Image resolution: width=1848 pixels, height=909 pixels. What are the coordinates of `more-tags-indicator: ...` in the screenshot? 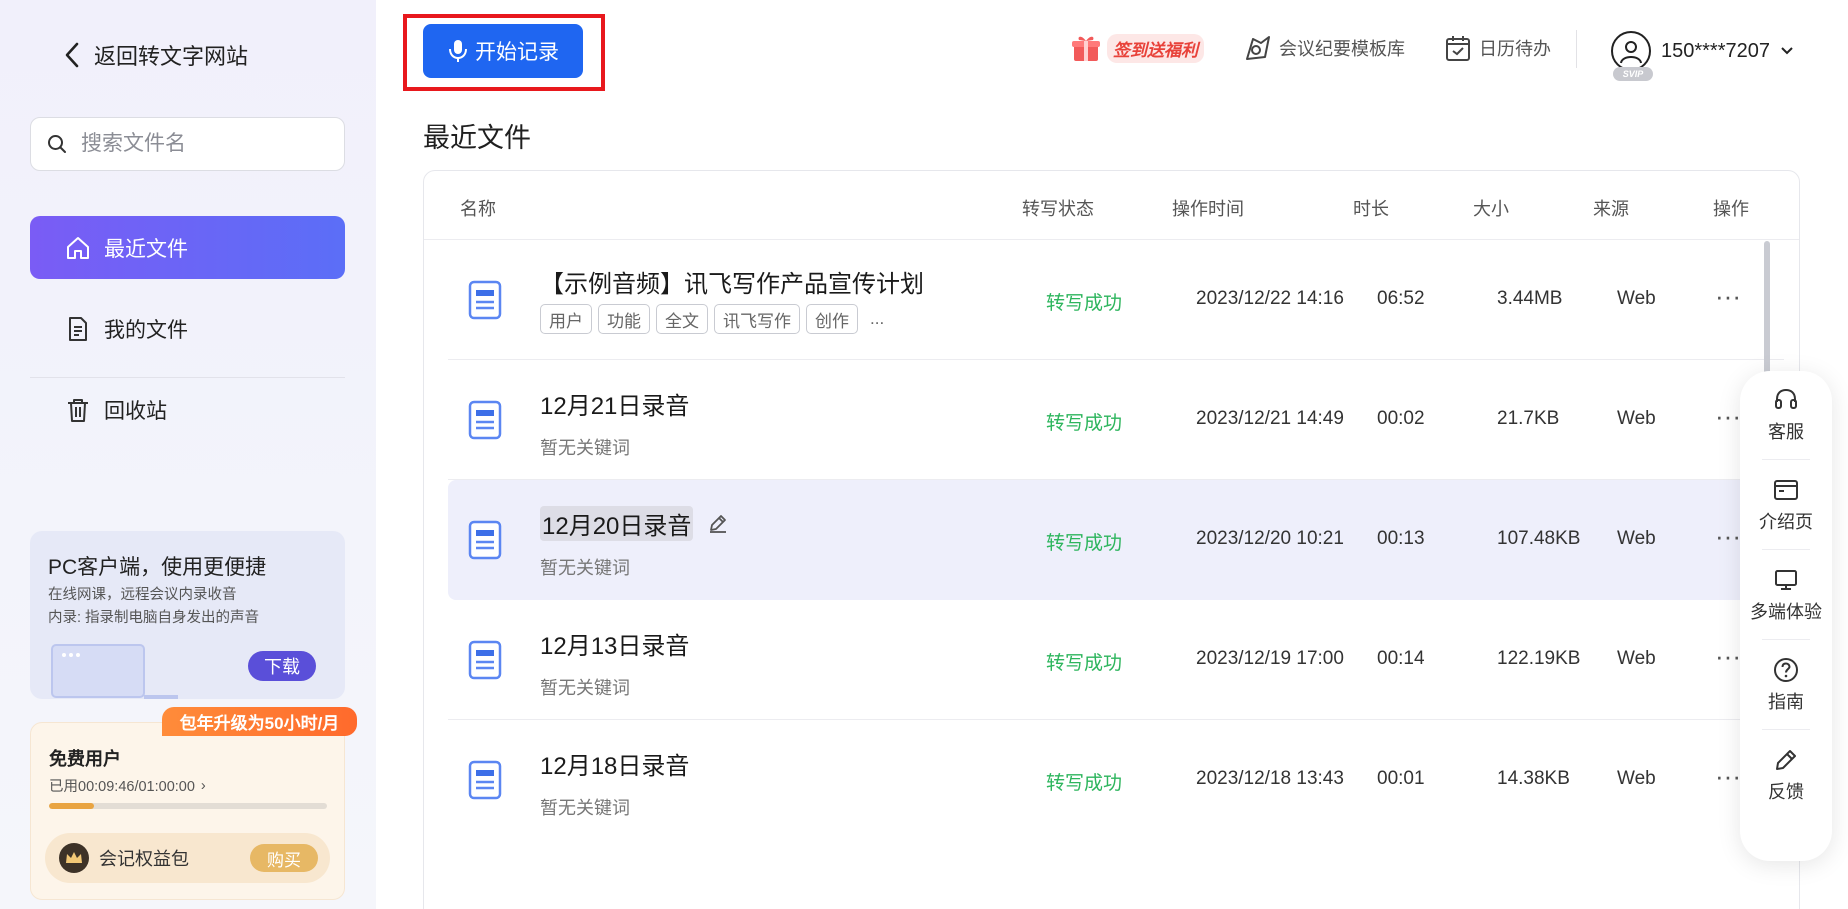 It's located at (877, 318).